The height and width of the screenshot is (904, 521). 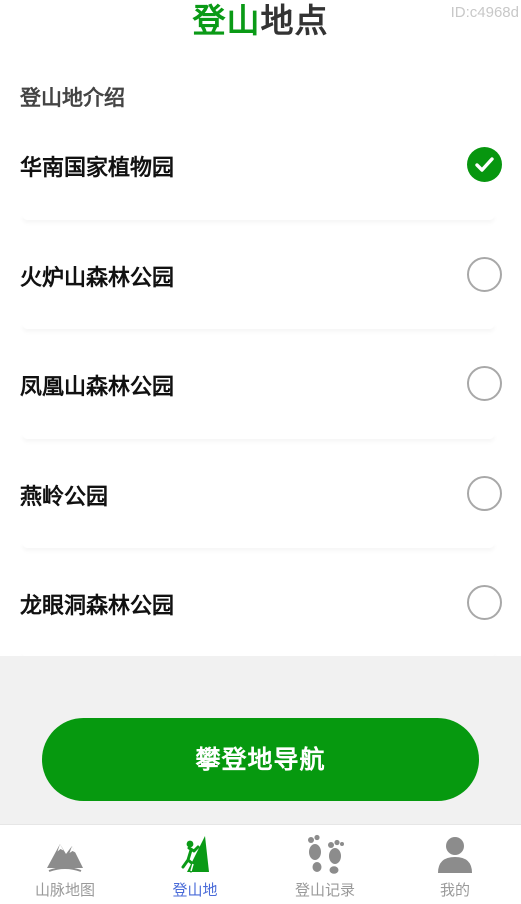 I want to click on radio-checked, so click(x=484, y=164).